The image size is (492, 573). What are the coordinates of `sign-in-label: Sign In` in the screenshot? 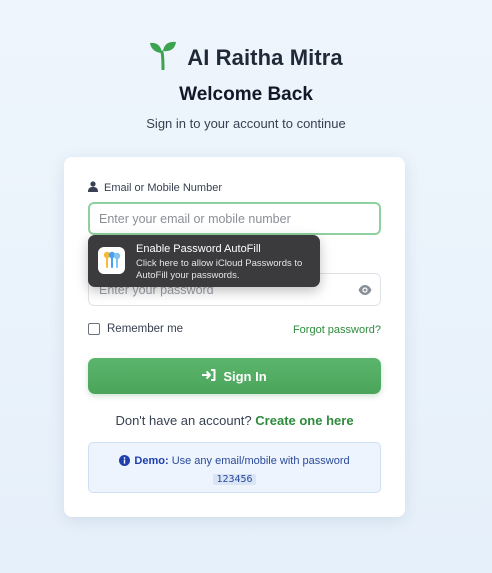 It's located at (245, 376).